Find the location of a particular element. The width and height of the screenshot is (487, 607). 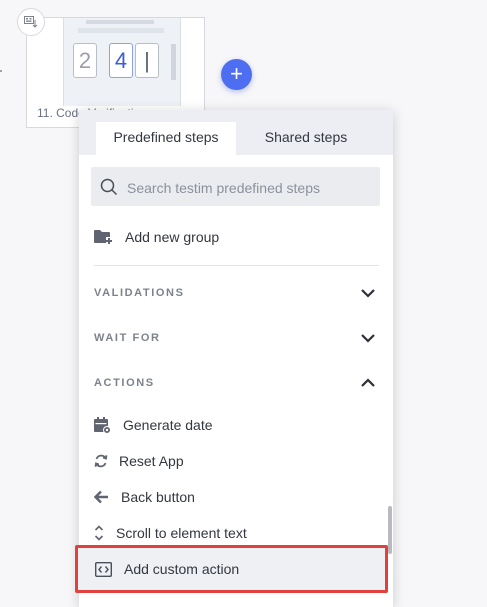

popup-scrollbar is located at coordinates (390, 530).